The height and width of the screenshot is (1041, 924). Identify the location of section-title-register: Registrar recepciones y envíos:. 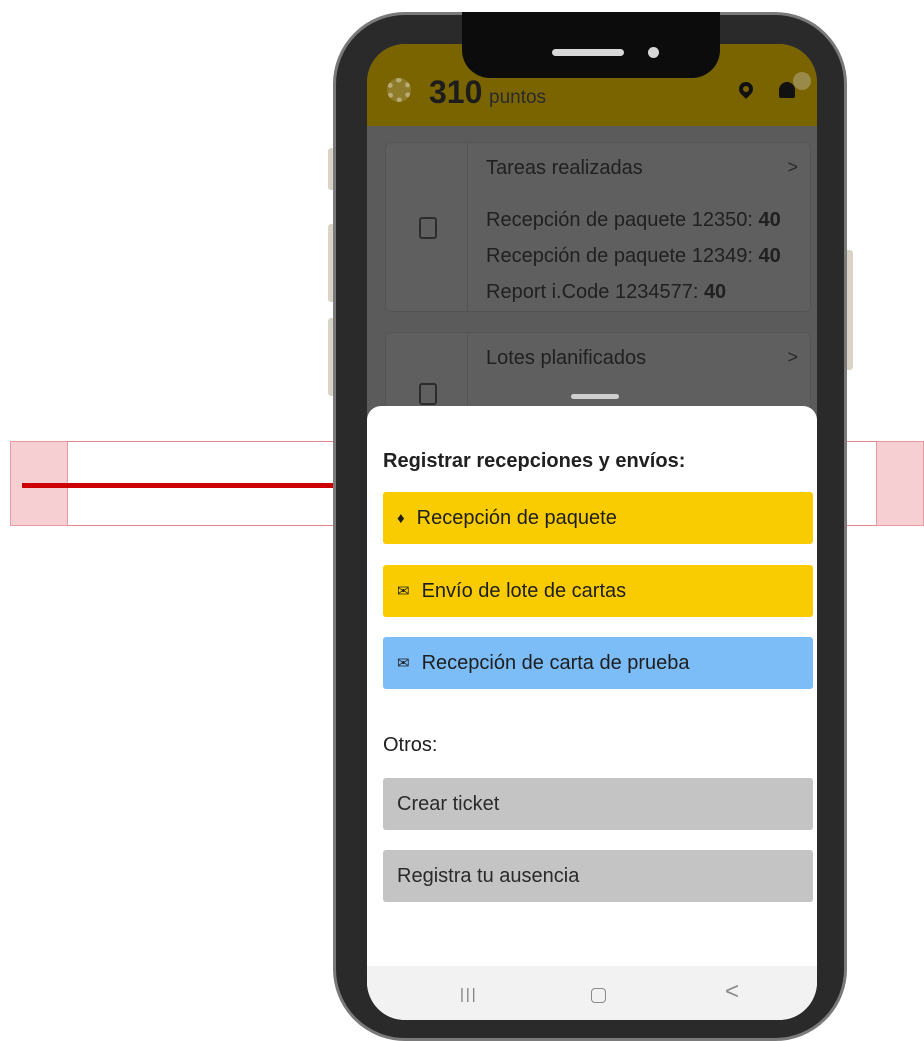
(534, 461).